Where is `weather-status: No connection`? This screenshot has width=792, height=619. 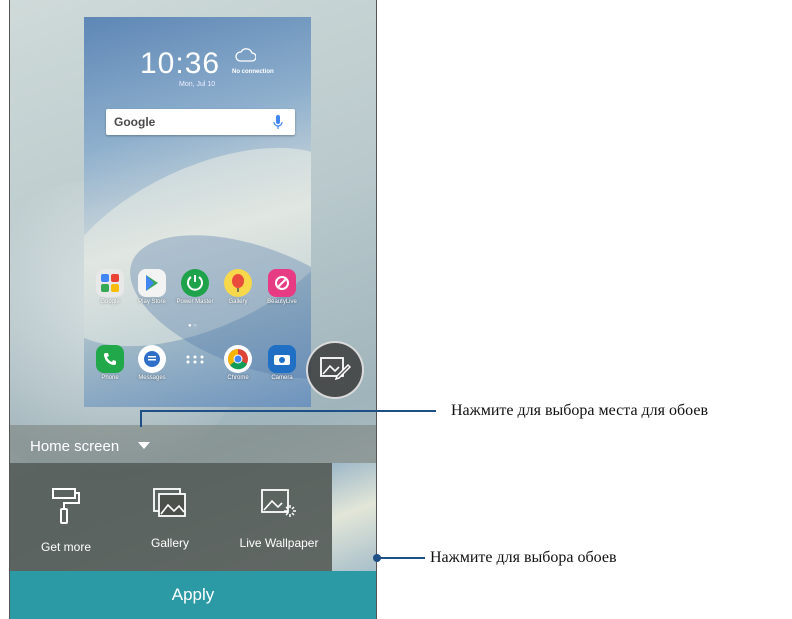 weather-status: No connection is located at coordinates (253, 72).